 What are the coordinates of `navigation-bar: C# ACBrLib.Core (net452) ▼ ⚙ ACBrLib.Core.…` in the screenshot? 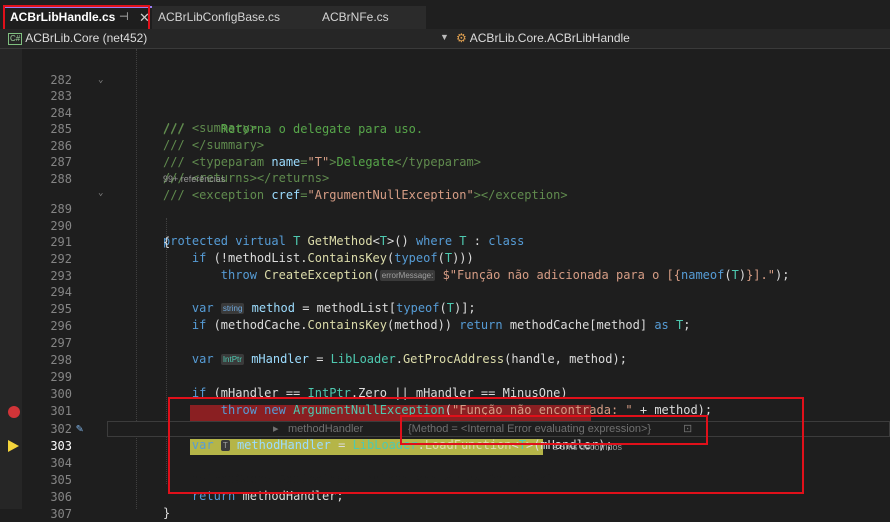 It's located at (445, 39).